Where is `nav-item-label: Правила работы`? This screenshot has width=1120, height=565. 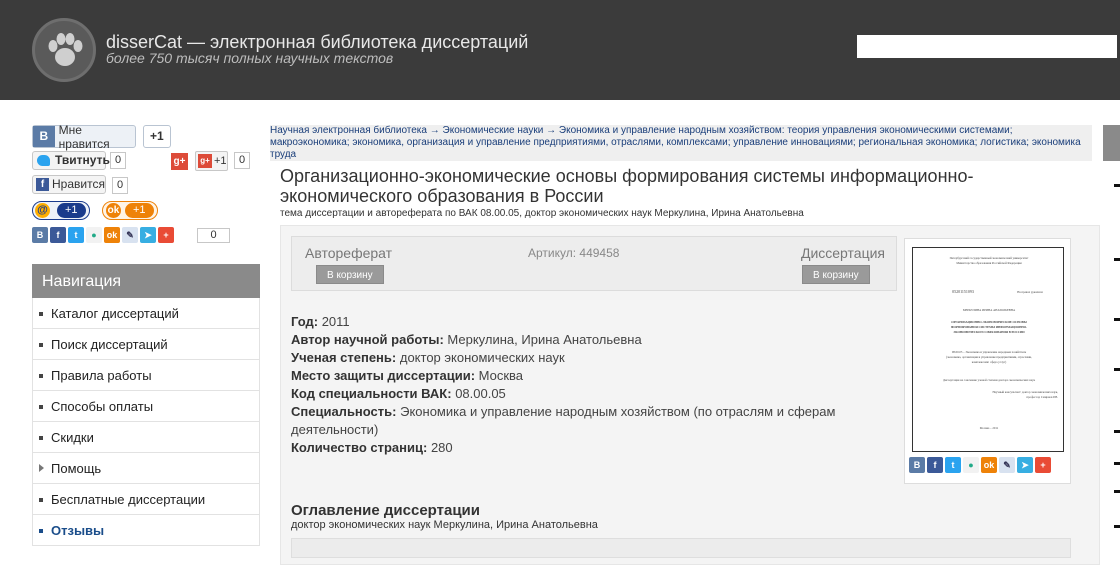 nav-item-label: Правила работы is located at coordinates (101, 375).